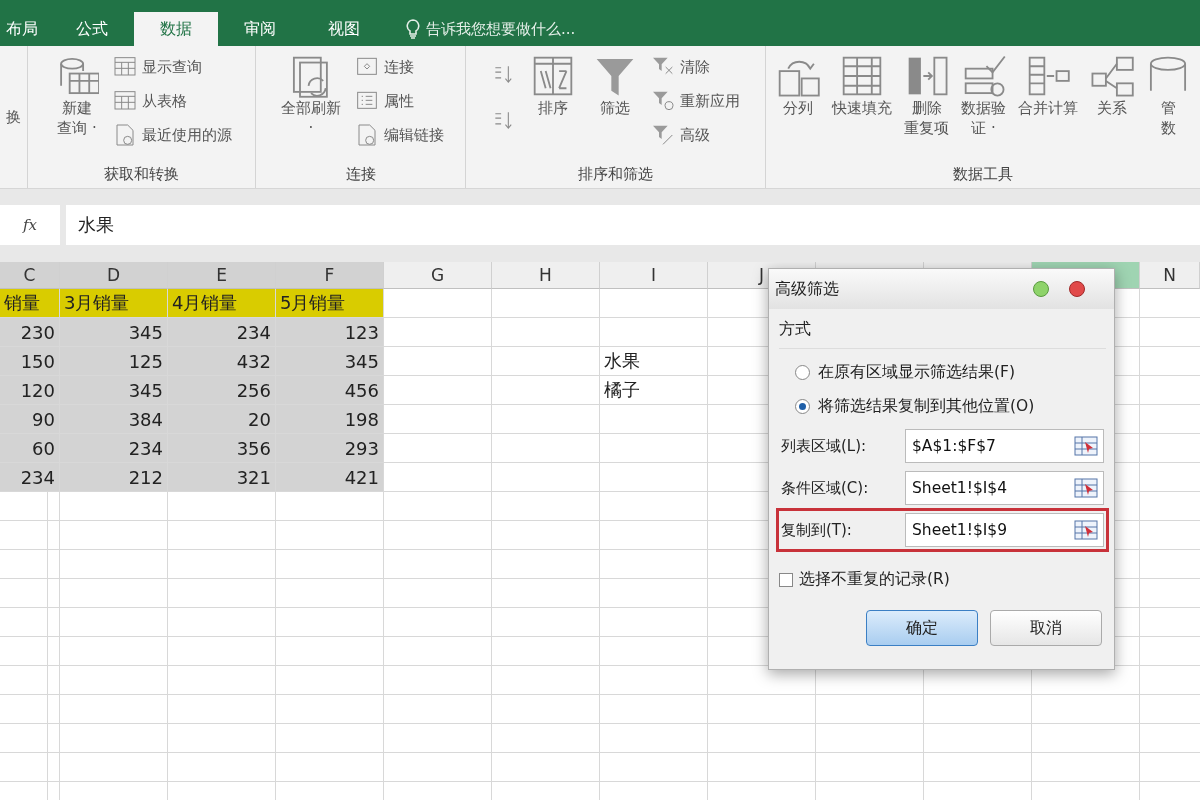 The image size is (1200, 800). I want to click on ribbon-button-label: 换, so click(13, 89).